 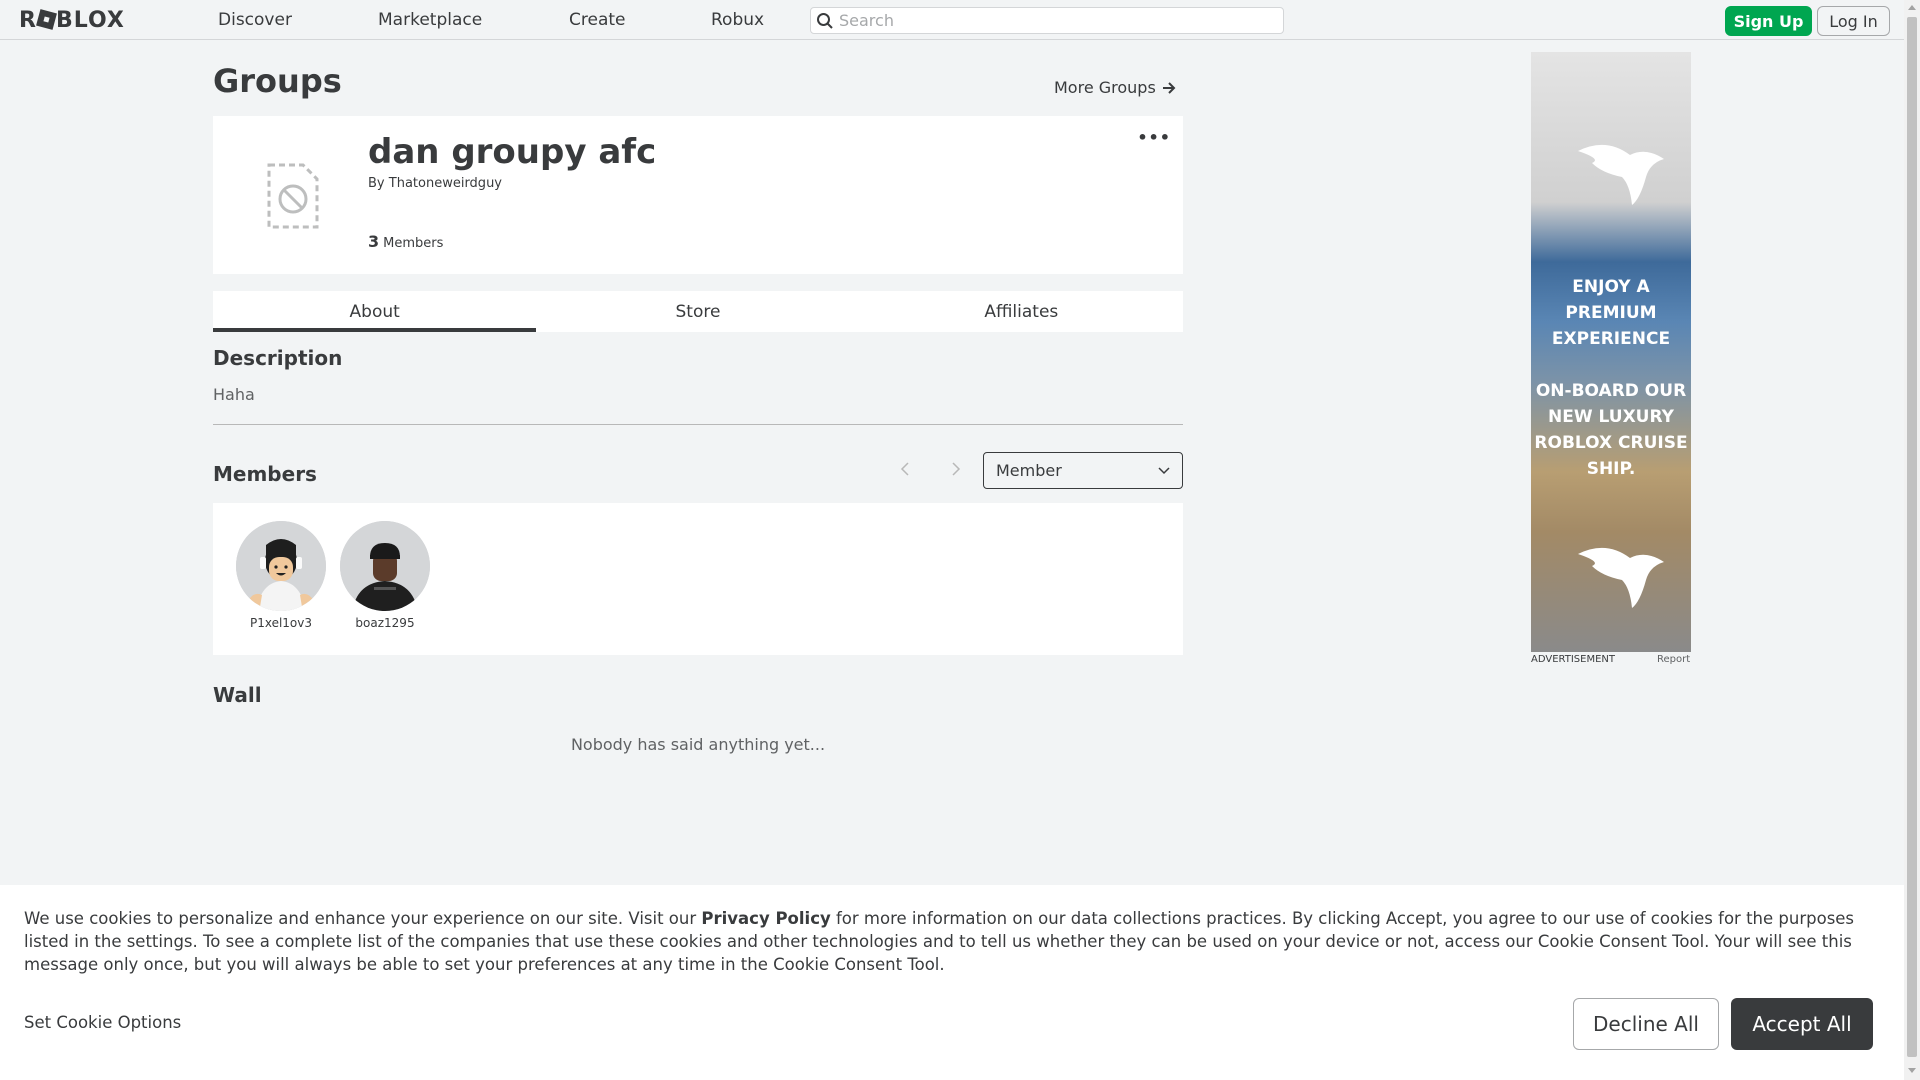 What do you see at coordinates (737, 20) in the screenshot?
I see `nav-robux: Robux` at bounding box center [737, 20].